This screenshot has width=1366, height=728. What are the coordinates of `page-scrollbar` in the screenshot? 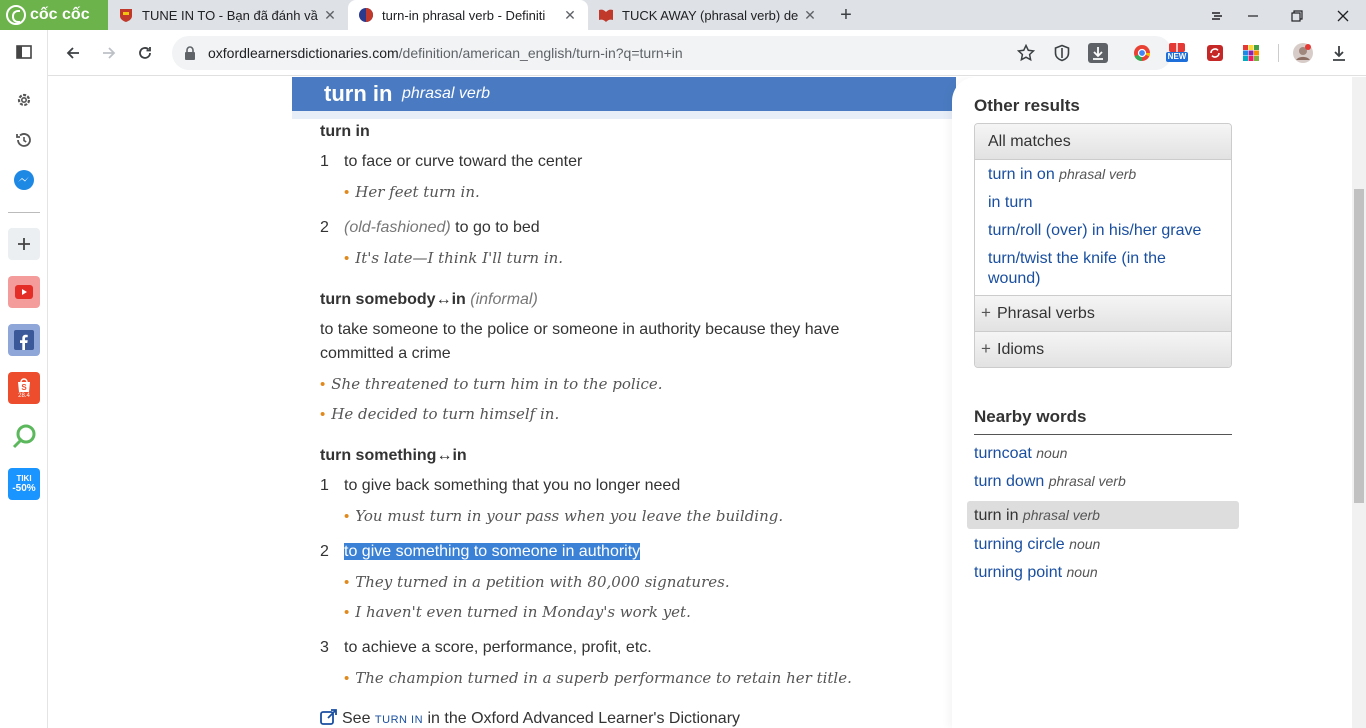 It's located at (1359, 402).